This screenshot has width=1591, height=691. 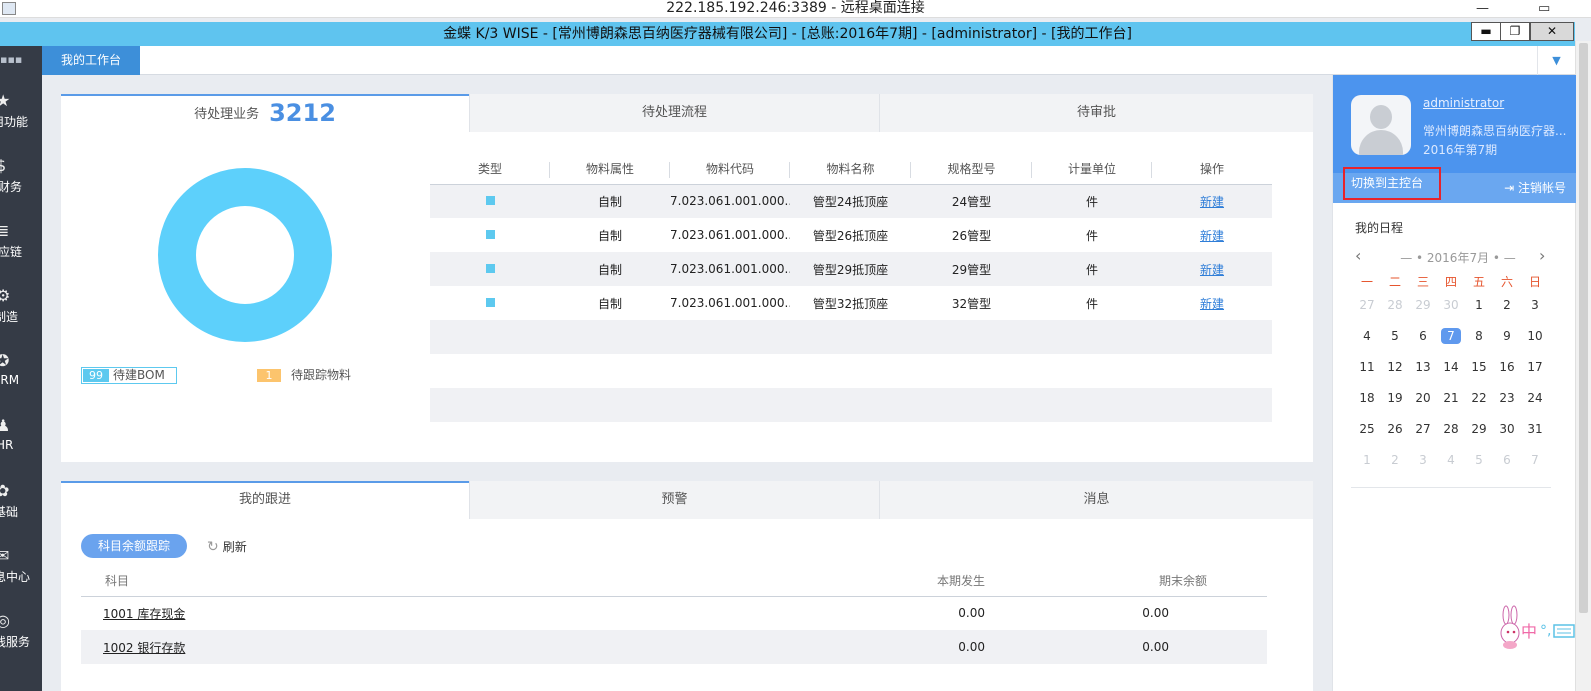 I want to click on tab-bar: 我的工作台 ▼, so click(x=808, y=60).